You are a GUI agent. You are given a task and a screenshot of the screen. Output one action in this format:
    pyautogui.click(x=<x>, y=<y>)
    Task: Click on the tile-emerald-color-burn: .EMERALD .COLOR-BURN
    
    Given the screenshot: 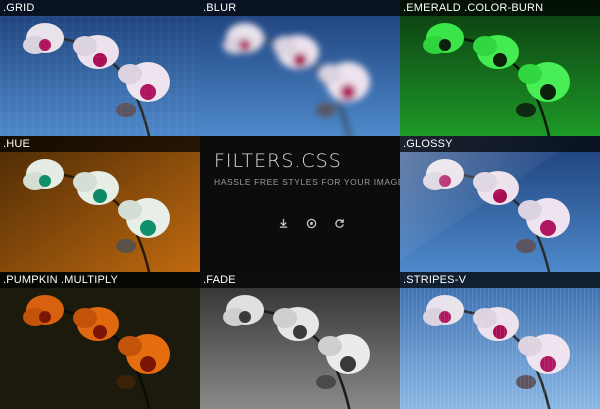 What is the action you would take?
    pyautogui.click(x=500, y=68)
    